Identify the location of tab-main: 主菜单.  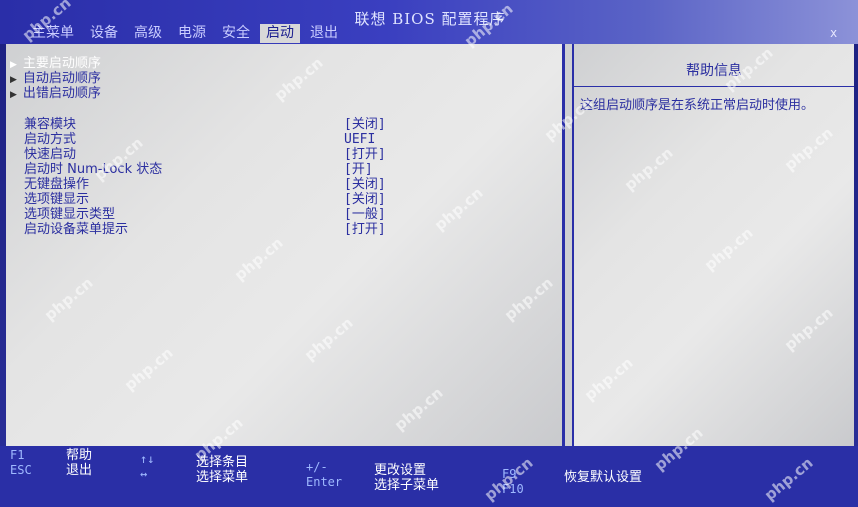
(53, 33).